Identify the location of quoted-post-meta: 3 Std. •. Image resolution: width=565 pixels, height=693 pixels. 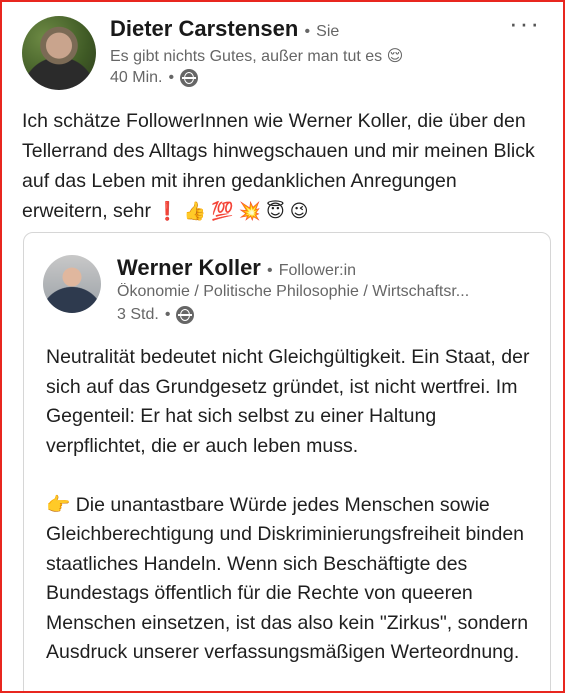
(156, 315).